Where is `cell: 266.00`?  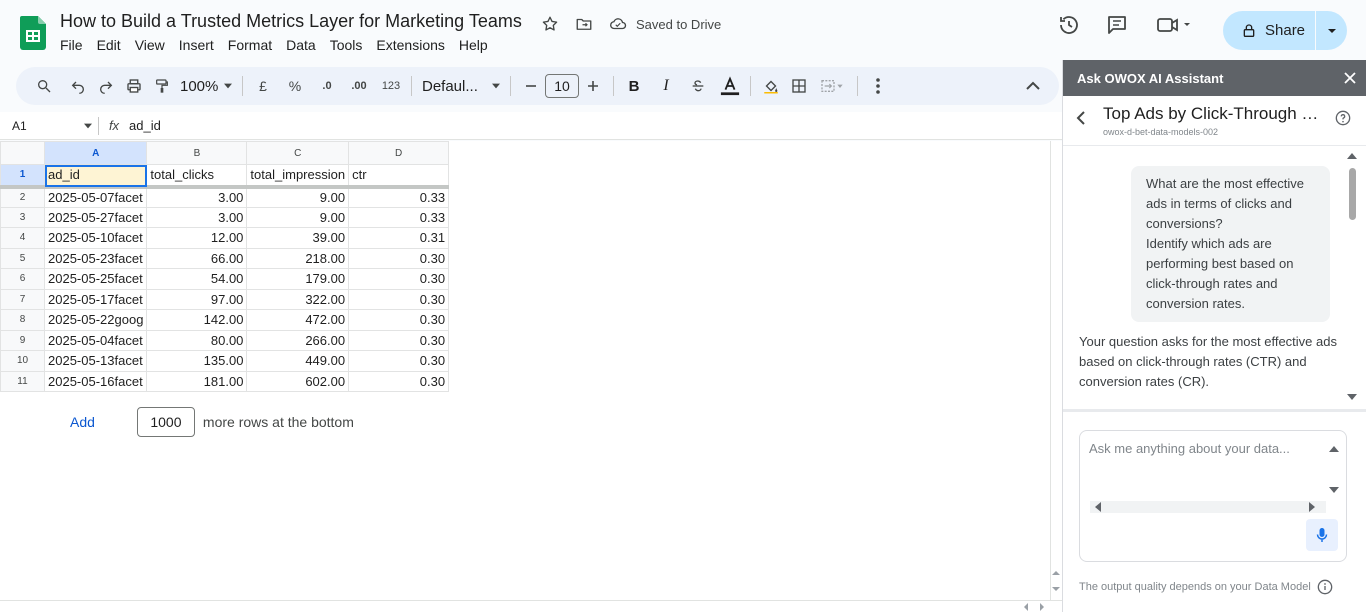
cell: 266.00 is located at coordinates (298, 340).